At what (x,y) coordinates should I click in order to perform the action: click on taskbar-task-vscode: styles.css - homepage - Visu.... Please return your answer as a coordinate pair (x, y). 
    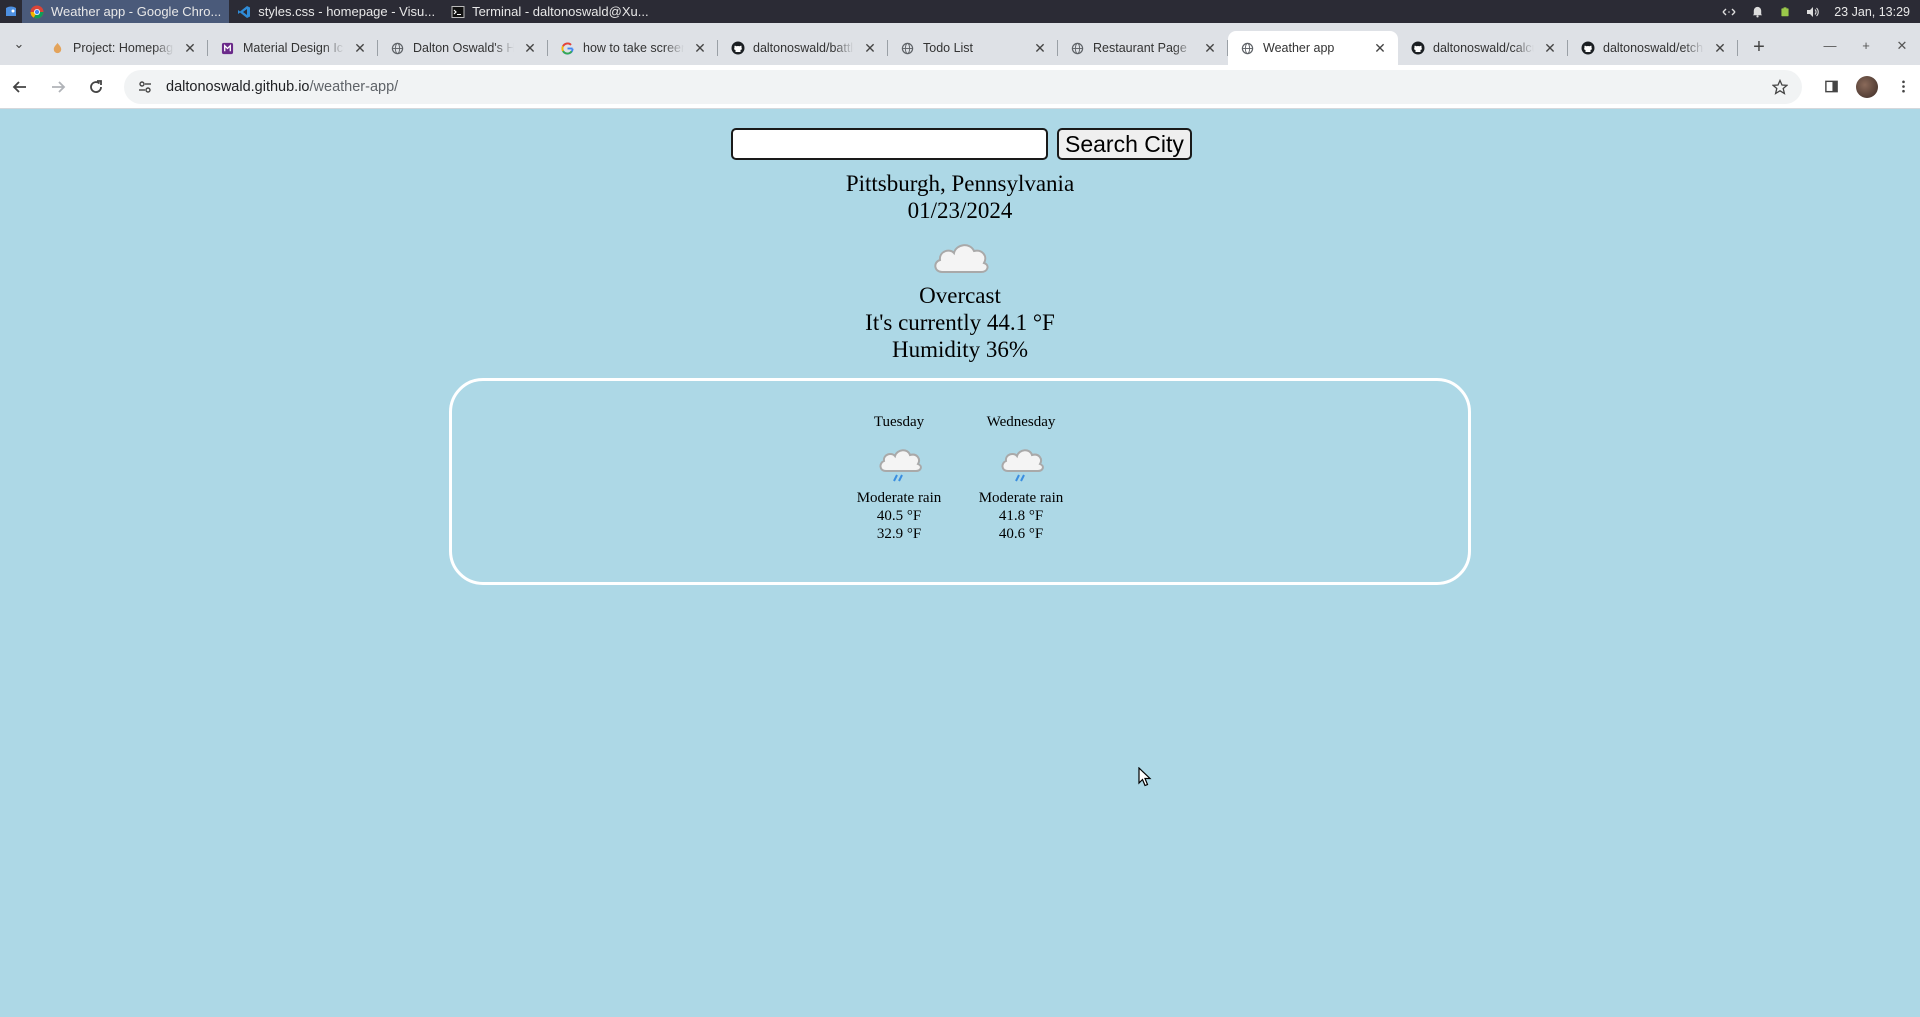
    Looking at the image, I should click on (336, 11).